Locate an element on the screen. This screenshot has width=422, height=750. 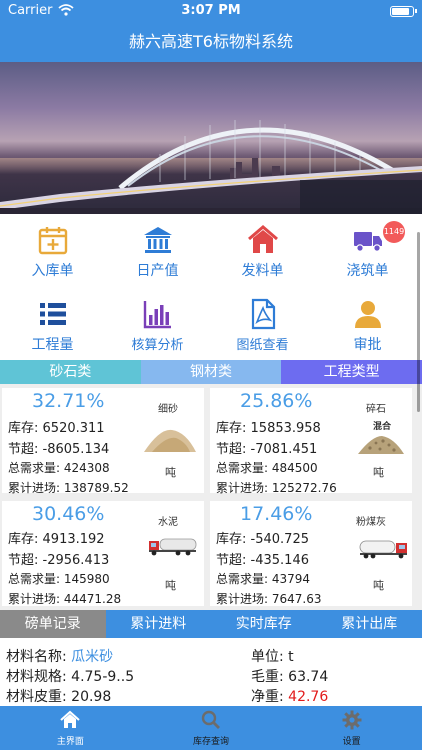
demand-value: 424308 is located at coordinates (86, 468).